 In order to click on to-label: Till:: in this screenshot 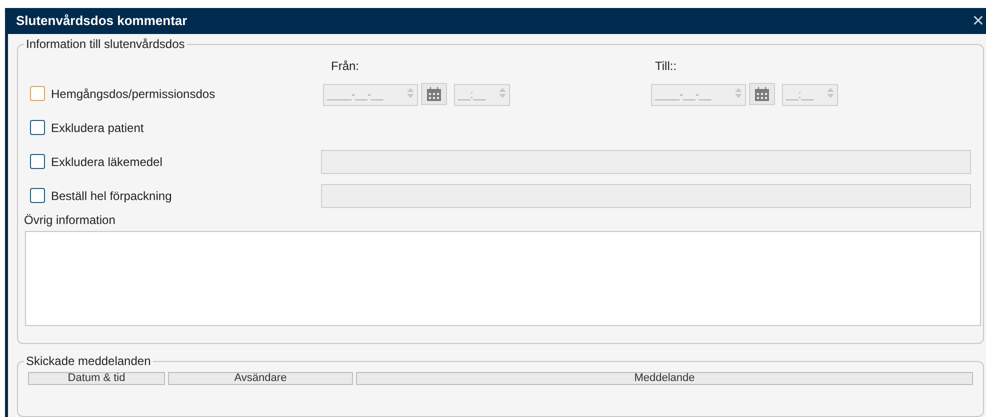, I will do `click(666, 66)`.